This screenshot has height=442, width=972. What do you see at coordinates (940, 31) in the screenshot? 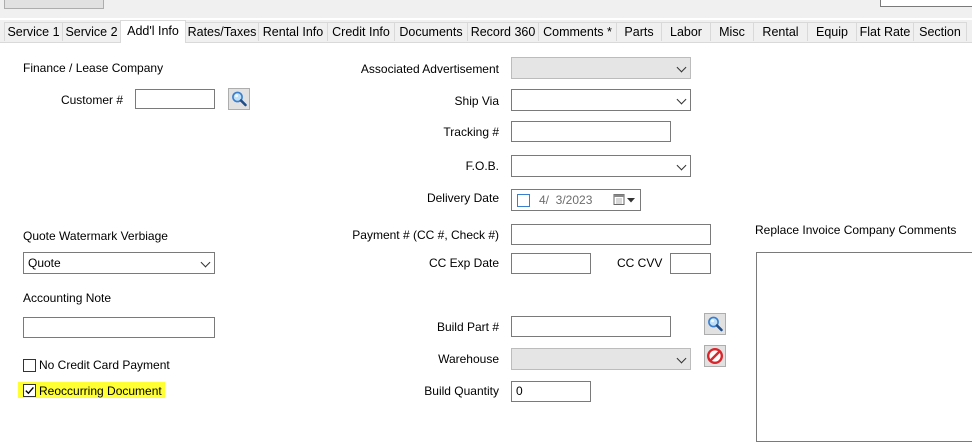
I see `tab-section: Section` at bounding box center [940, 31].